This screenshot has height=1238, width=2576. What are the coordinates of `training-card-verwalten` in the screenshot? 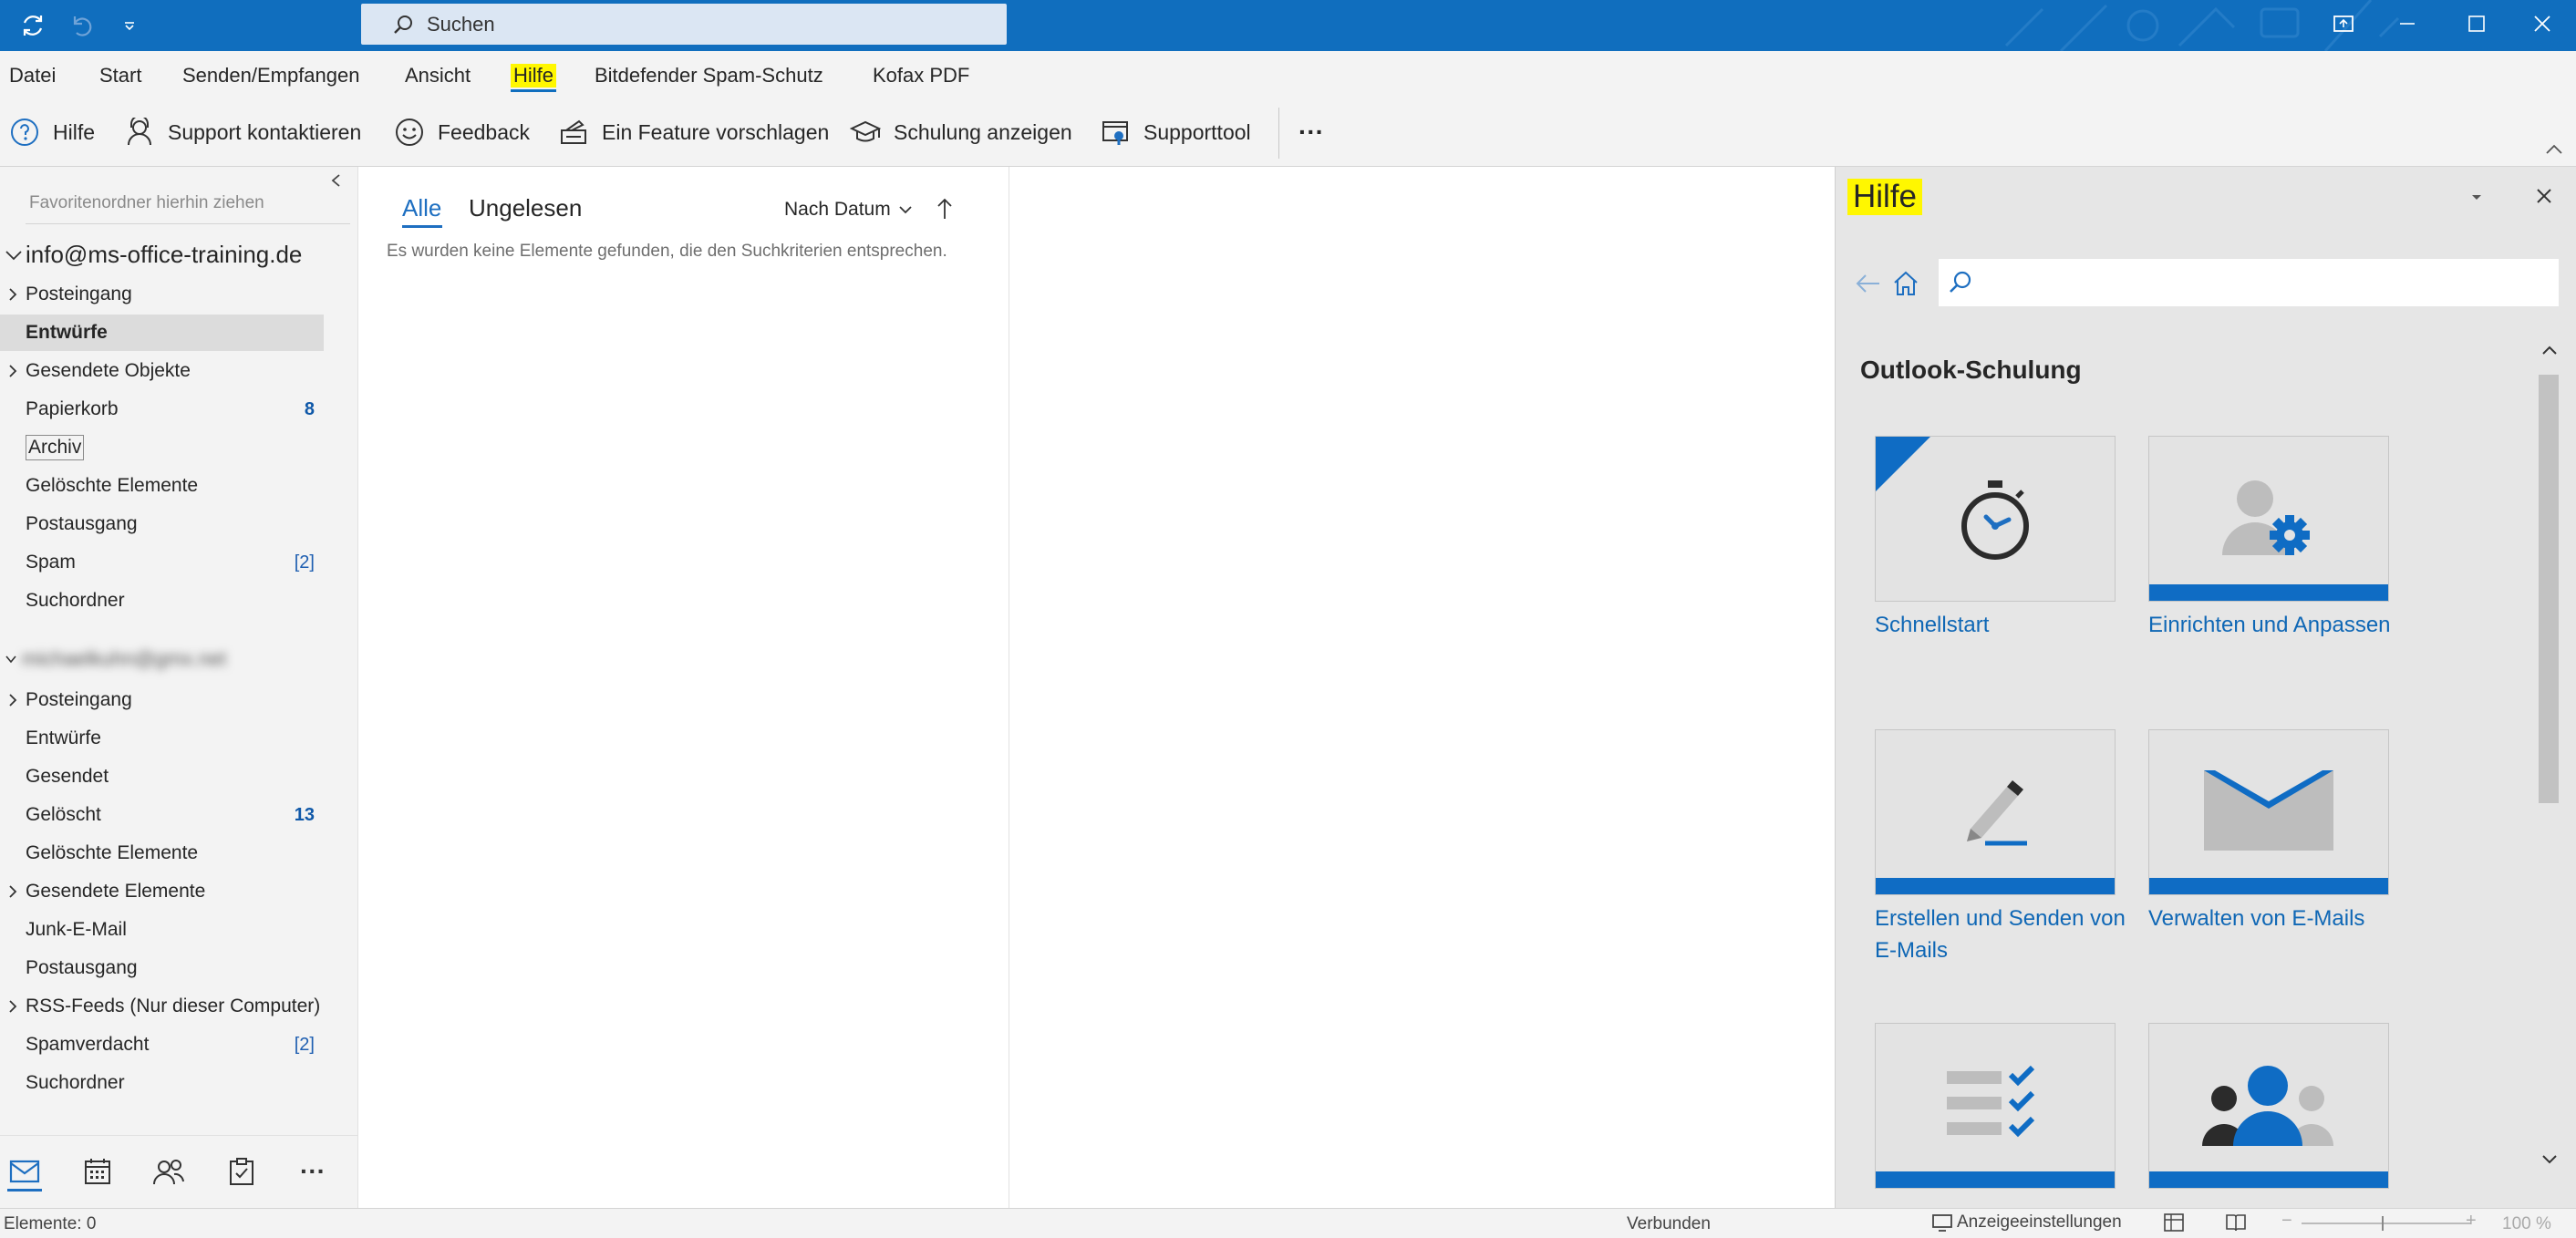 It's located at (2268, 812).